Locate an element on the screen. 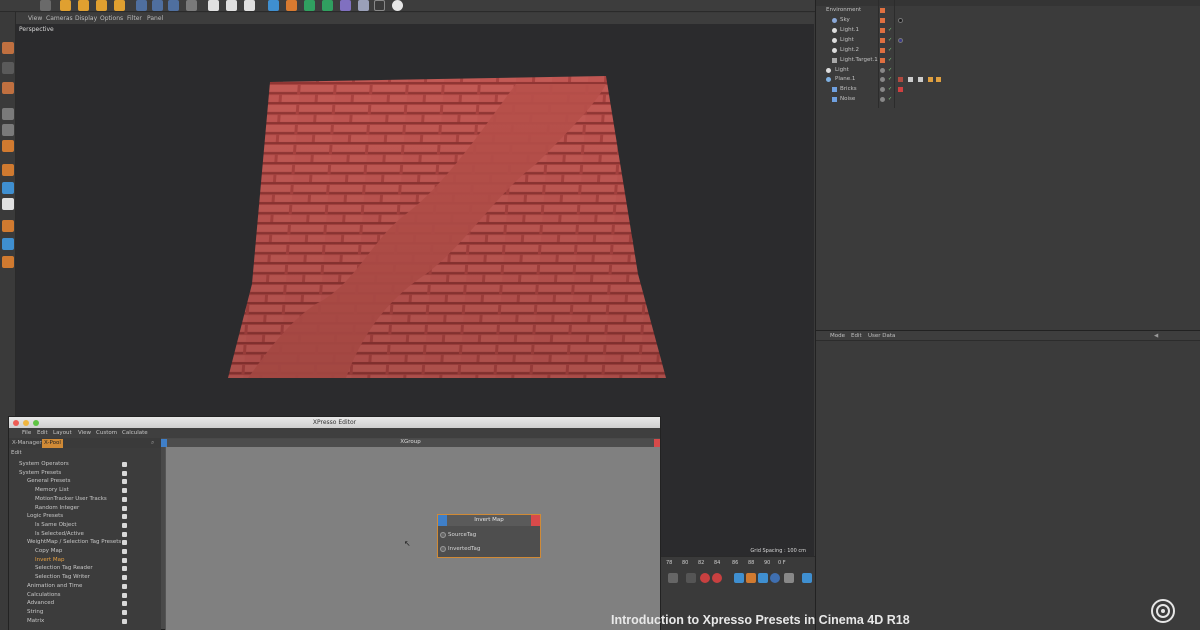  pool-tree-item: Invert Map is located at coordinates (50, 560).